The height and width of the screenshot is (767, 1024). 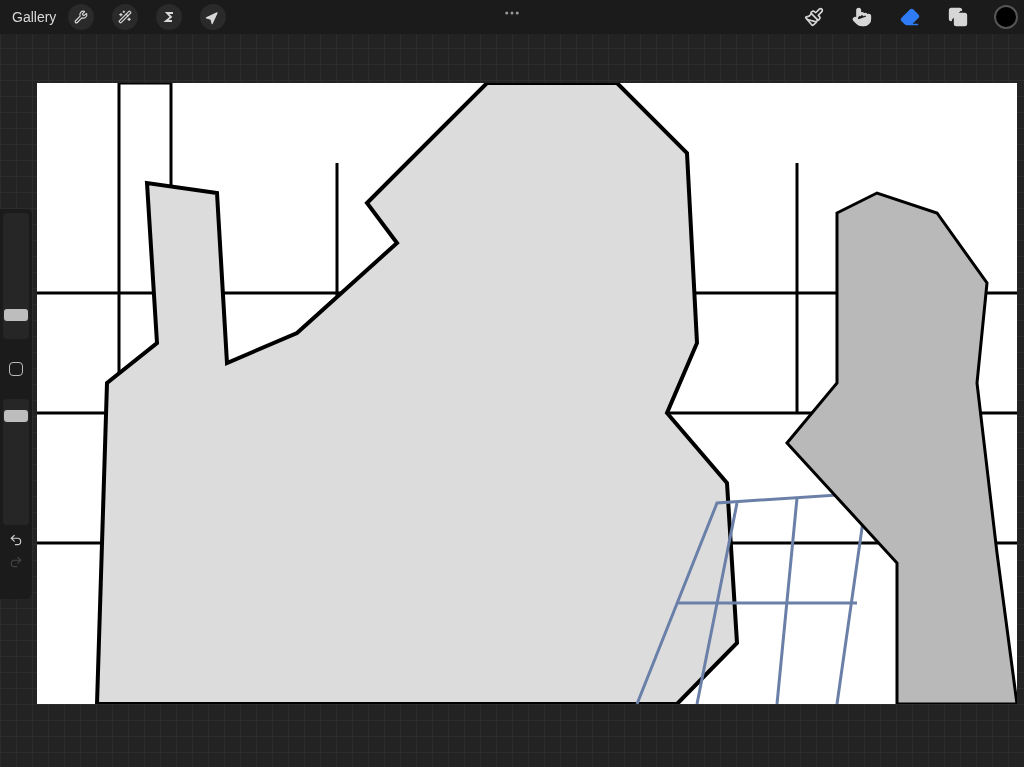 What do you see at coordinates (1006, 17) in the screenshot?
I see `color-swatch` at bounding box center [1006, 17].